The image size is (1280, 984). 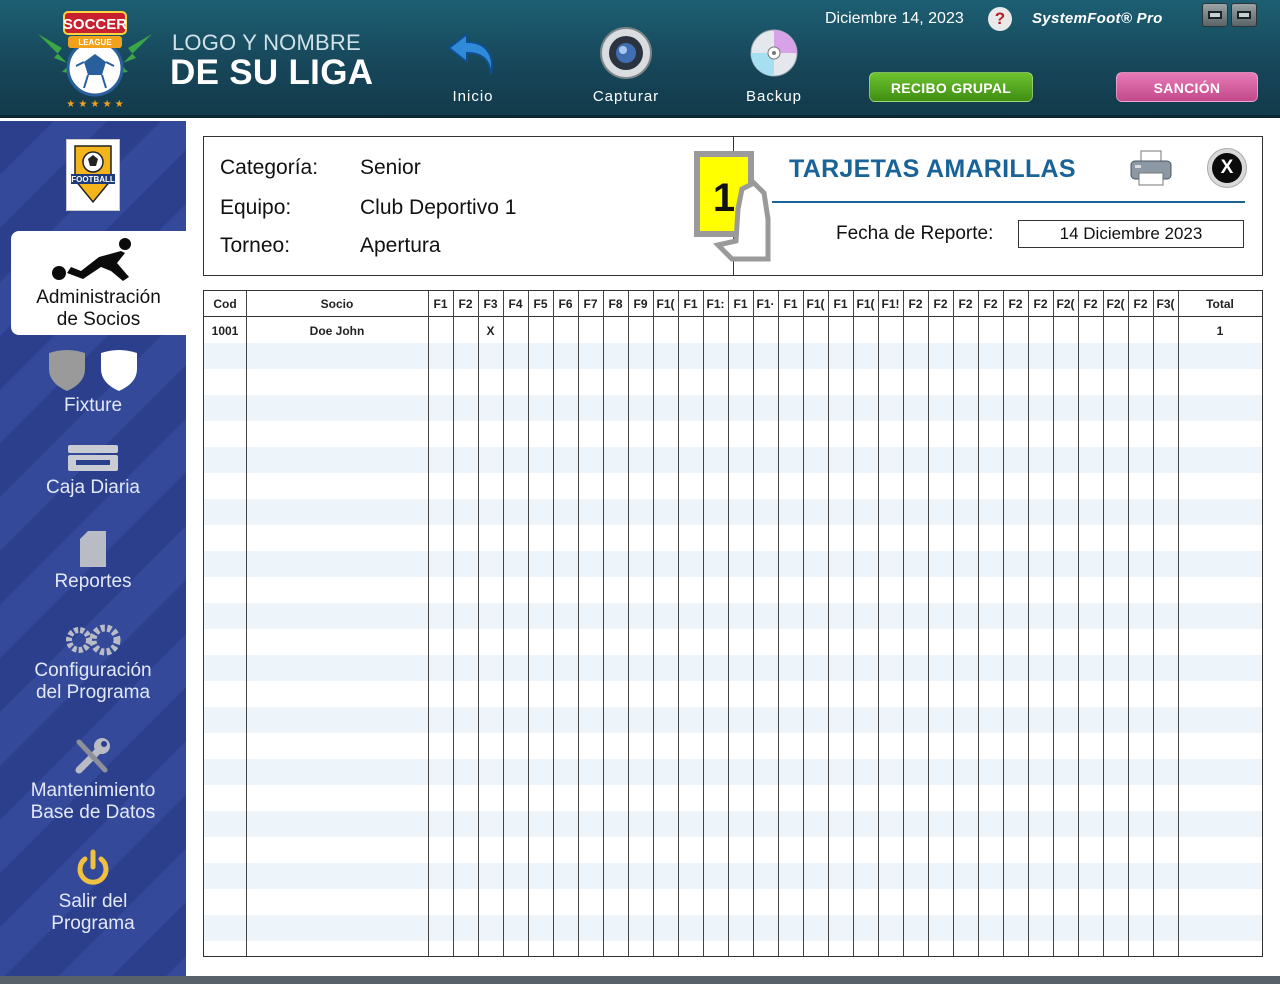 What do you see at coordinates (93, 692) in the screenshot?
I see `nav-configuracion-label-2: del Programa` at bounding box center [93, 692].